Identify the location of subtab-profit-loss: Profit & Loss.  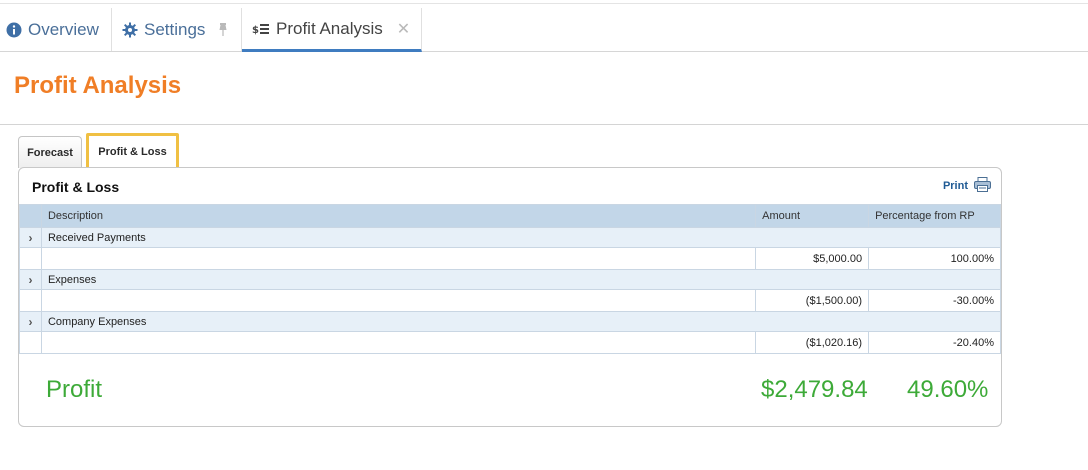
(132, 151).